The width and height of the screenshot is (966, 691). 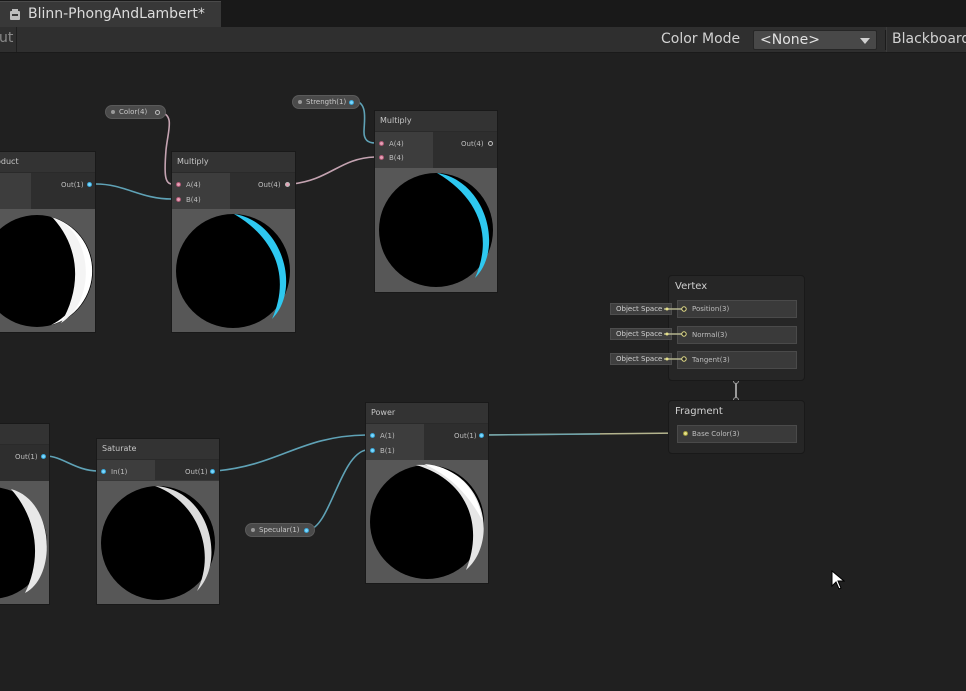 What do you see at coordinates (716, 434) in the screenshot?
I see `slot-label: Base Color(3)` at bounding box center [716, 434].